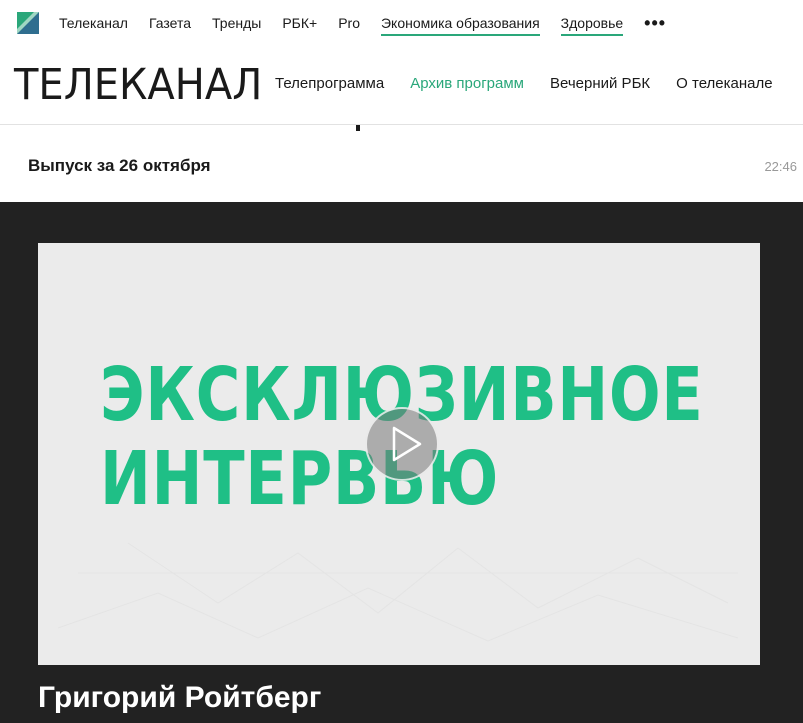  I want to click on top-nav-newspaper: Газета, so click(170, 23).